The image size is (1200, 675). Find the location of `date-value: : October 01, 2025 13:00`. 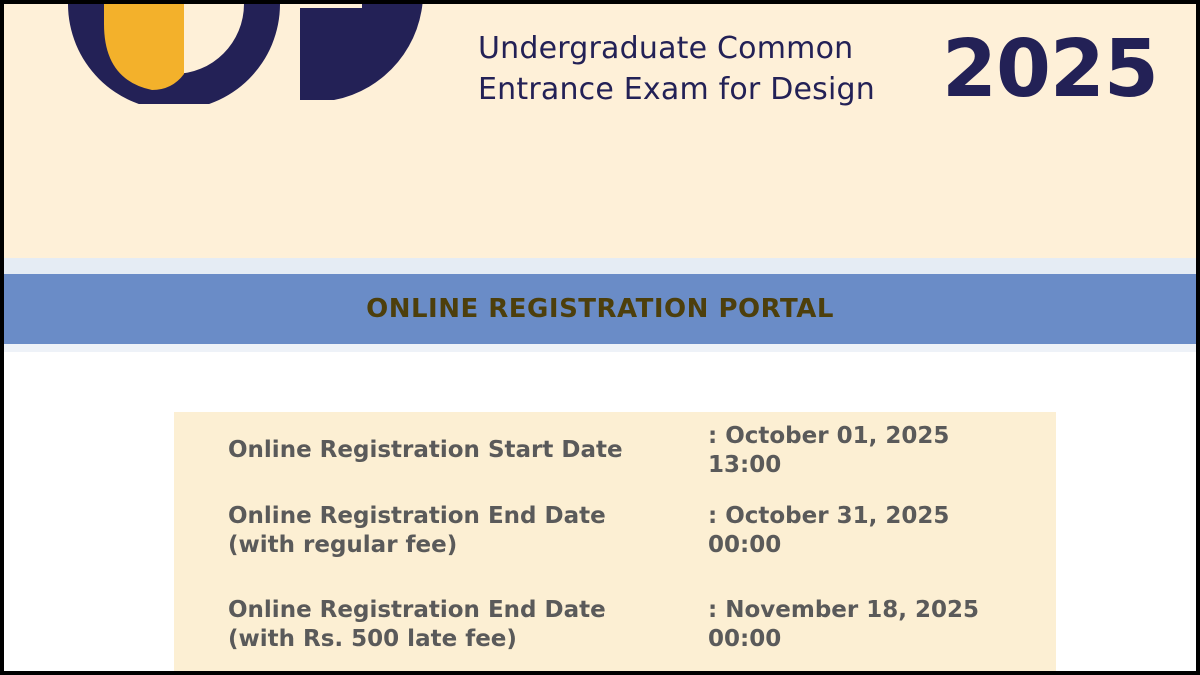

date-value: : October 01, 2025 13:00 is located at coordinates (829, 450).